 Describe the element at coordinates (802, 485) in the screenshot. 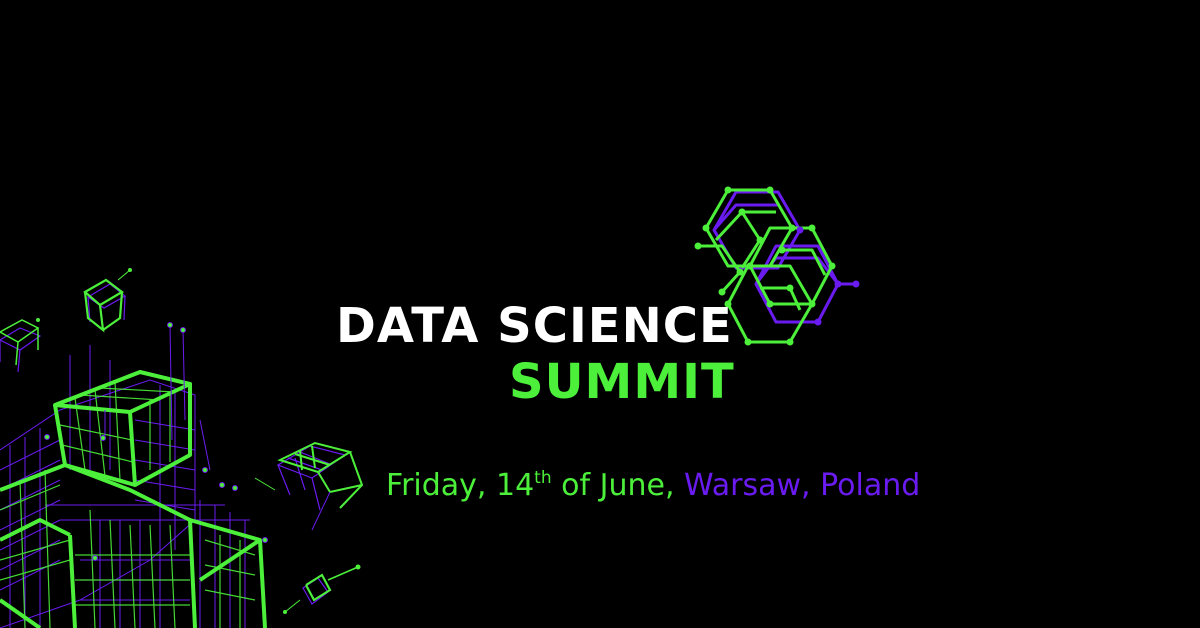

I see `event-location: Warsaw, Poland` at that location.